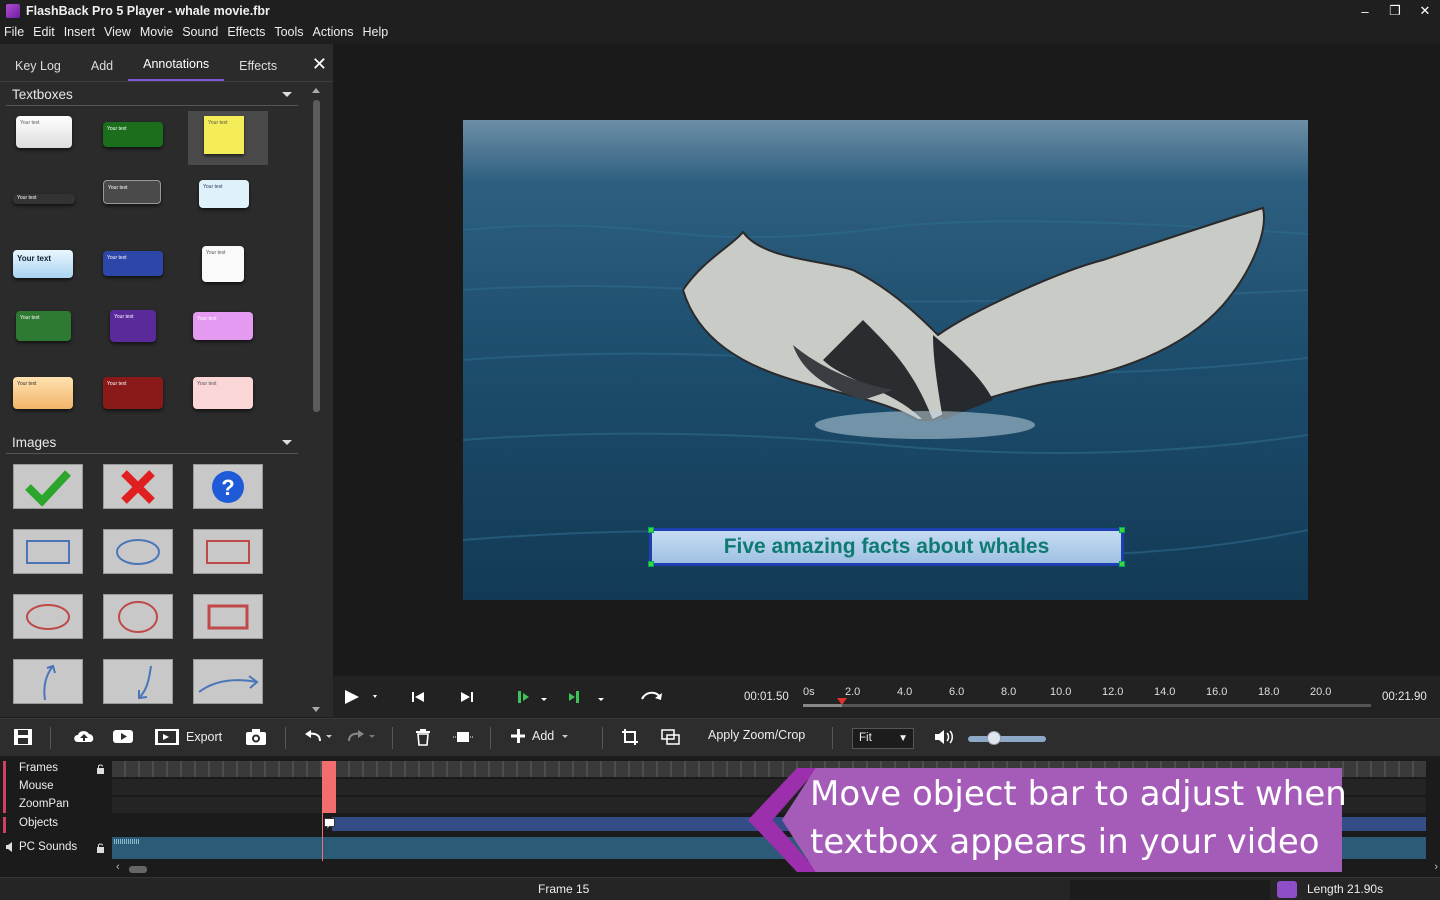  I want to click on status-bar: Frame 15 Length 21.90s, so click(720, 888).